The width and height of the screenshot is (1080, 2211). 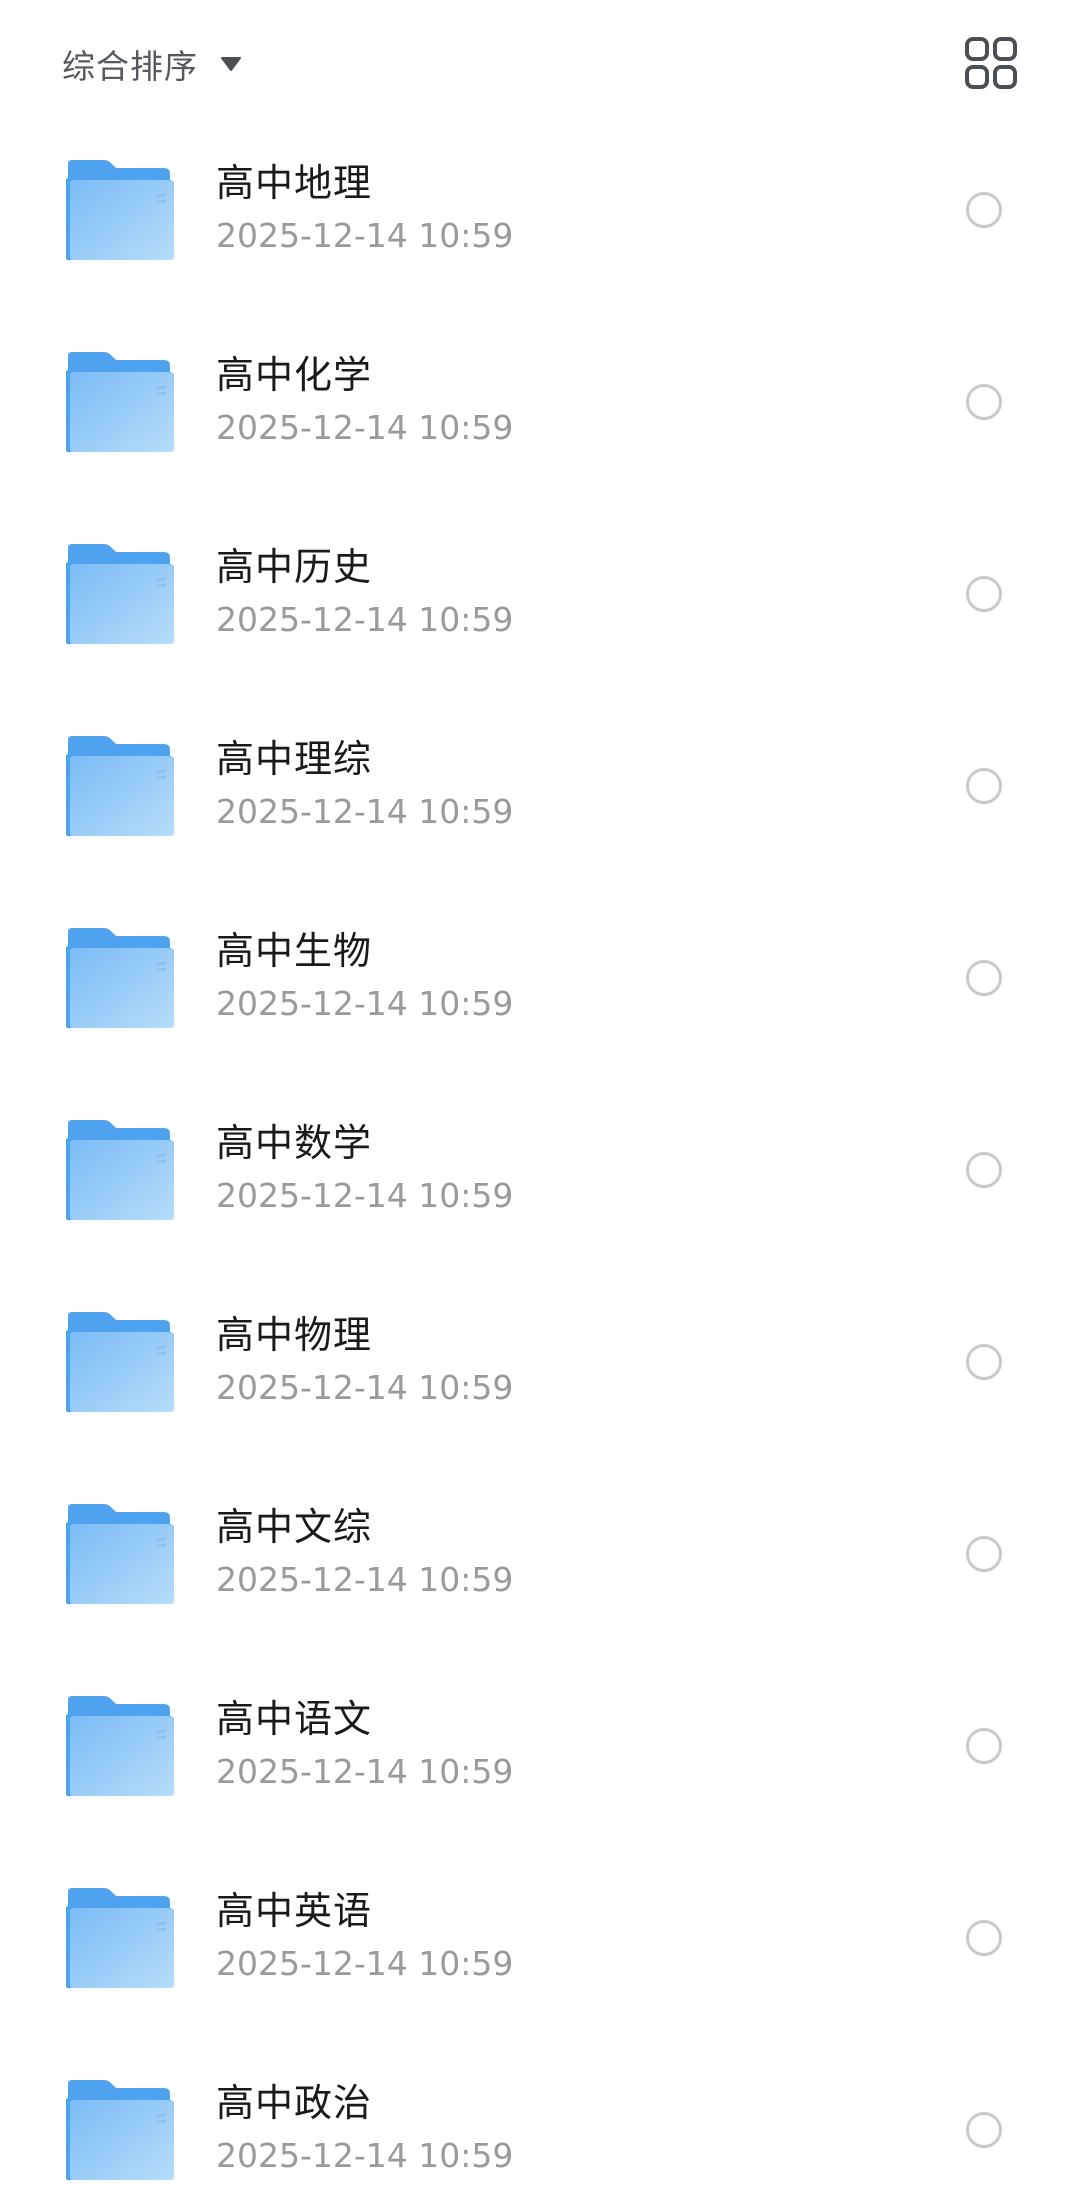 What do you see at coordinates (540, 792) in the screenshot?
I see `folder-row: 高中理综 2025-12-14 10:59` at bounding box center [540, 792].